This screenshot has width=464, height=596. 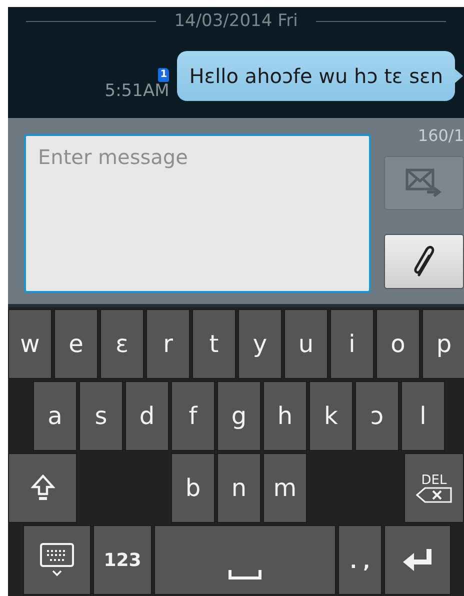 I want to click on letter-key: m, so click(x=285, y=488).